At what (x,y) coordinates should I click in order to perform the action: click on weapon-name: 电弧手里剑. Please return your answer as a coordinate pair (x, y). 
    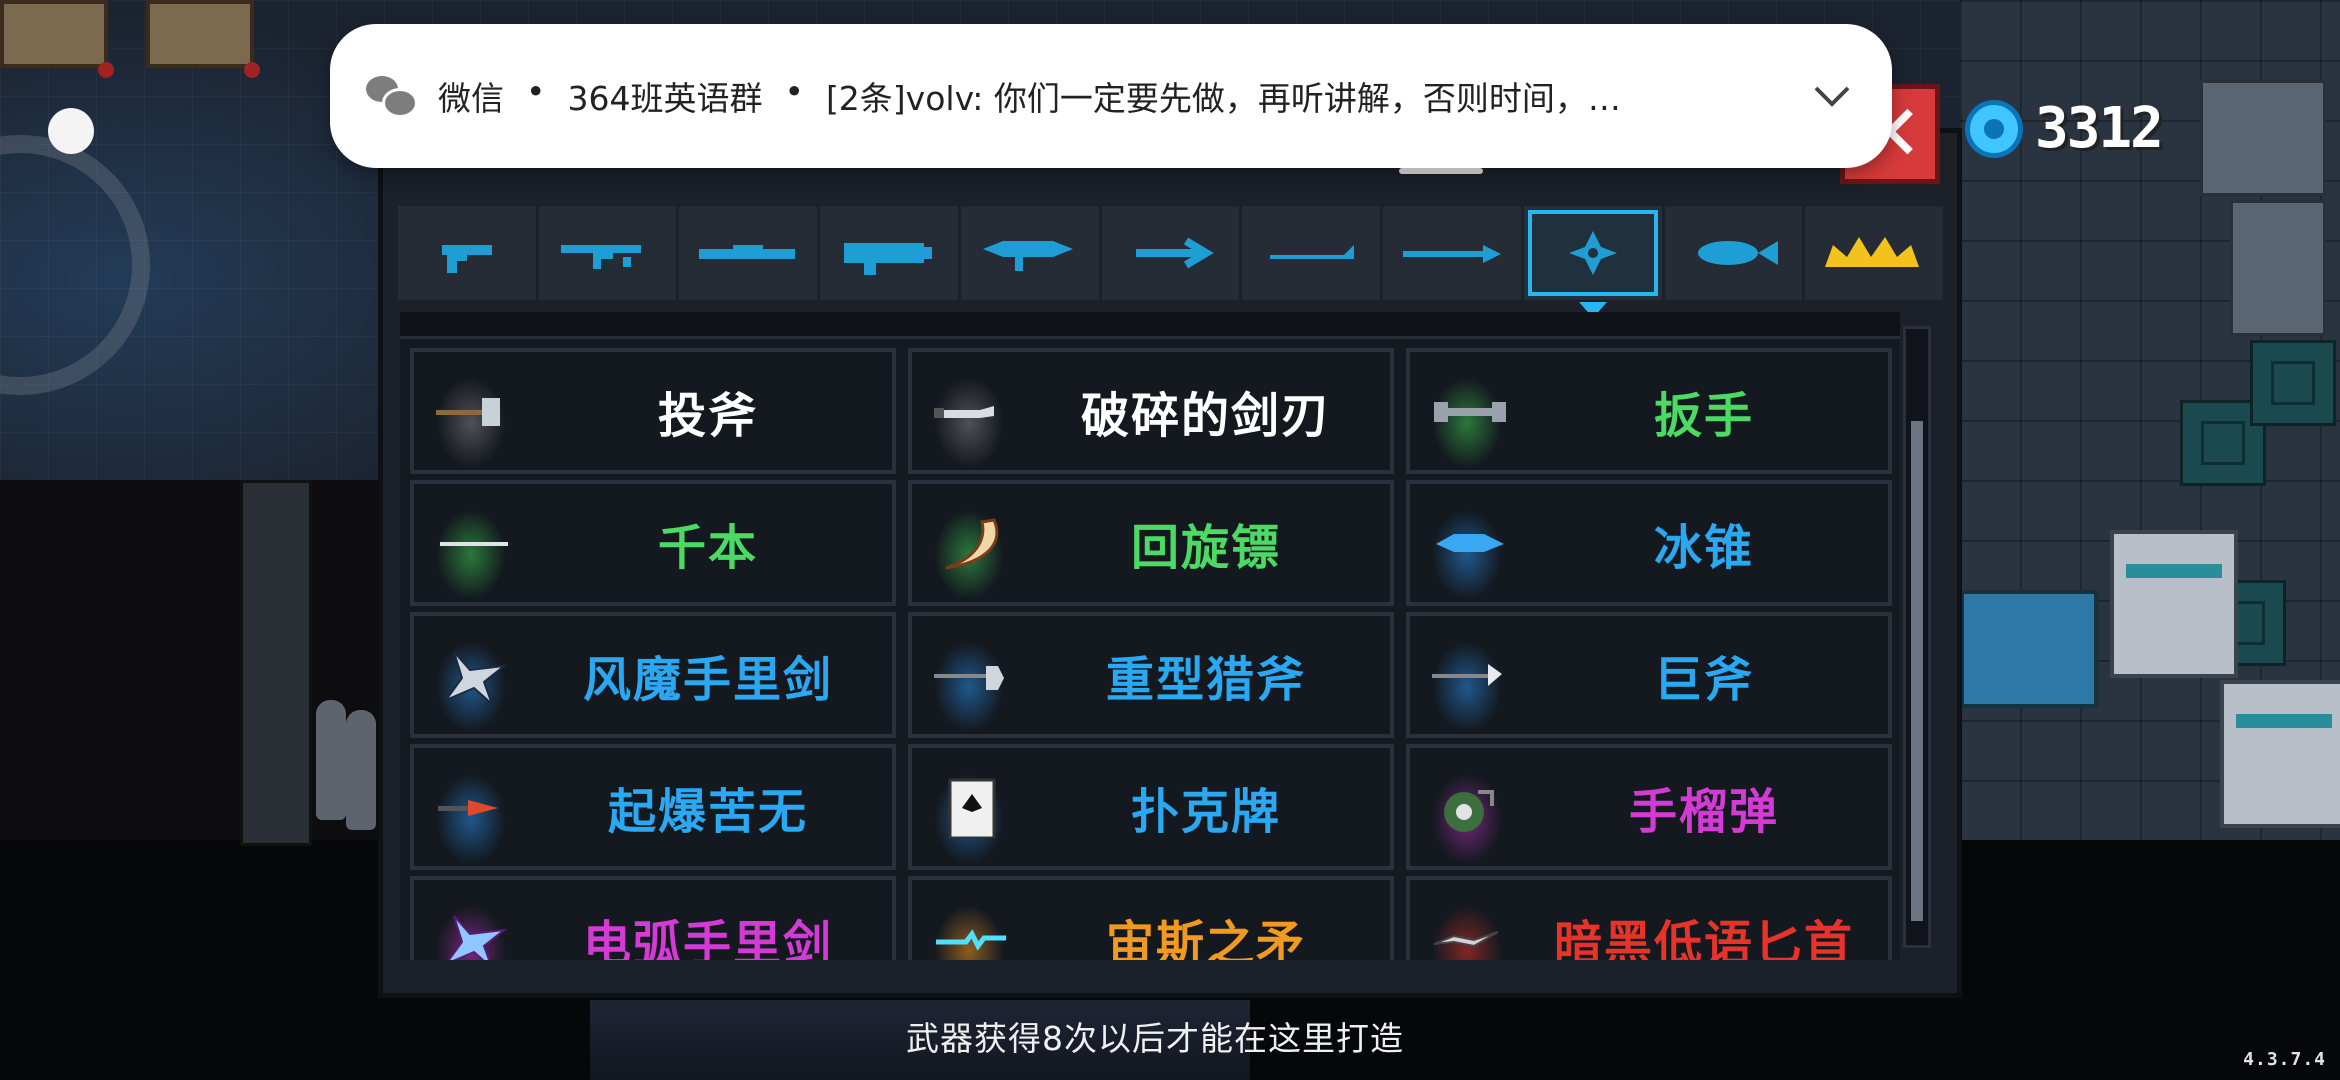
    Looking at the image, I should click on (707, 938).